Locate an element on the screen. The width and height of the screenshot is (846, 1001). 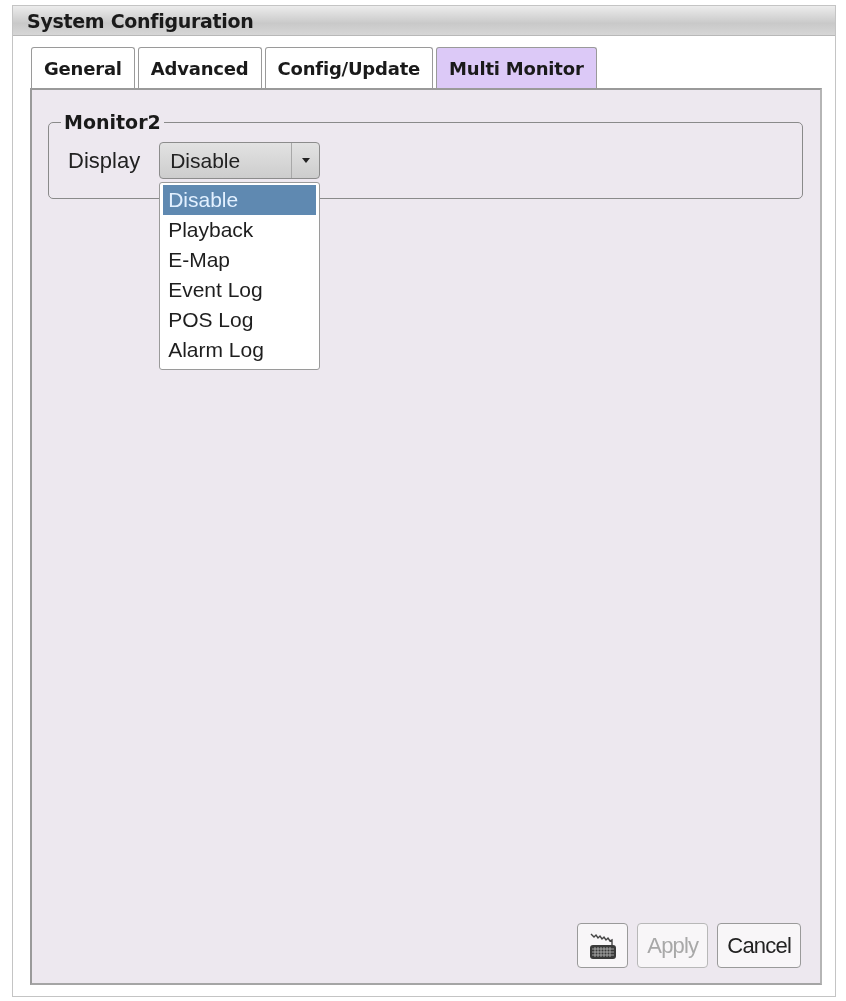
display-dropdown: Disable is located at coordinates (240, 160).